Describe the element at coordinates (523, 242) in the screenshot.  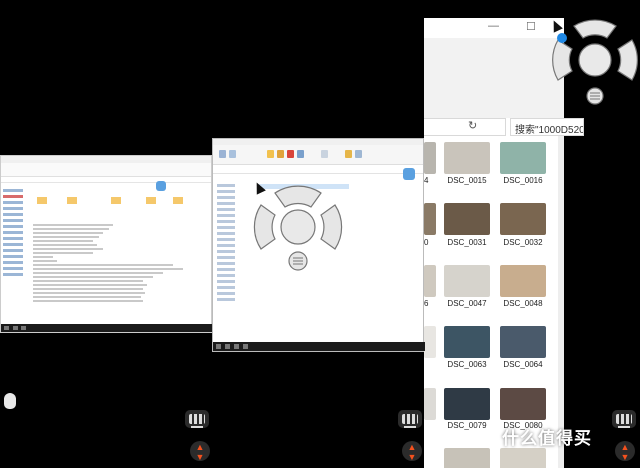
I see `thumbnail-label: DSC_0032` at that location.